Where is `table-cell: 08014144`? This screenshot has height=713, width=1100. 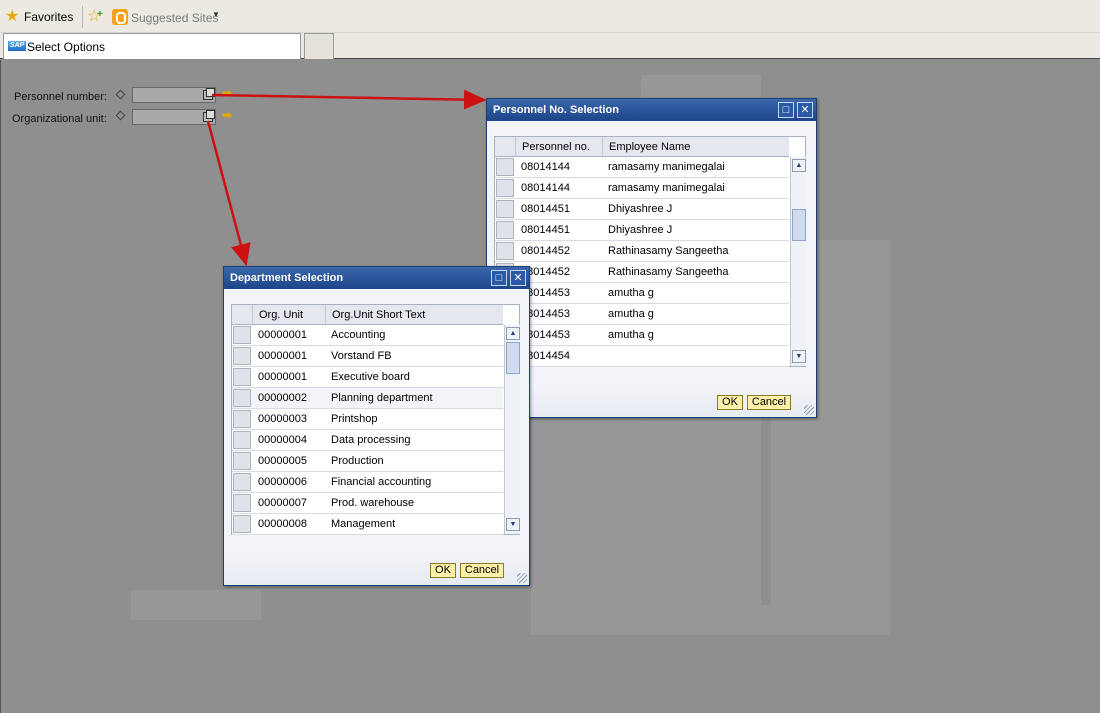
table-cell: 08014144 is located at coordinates (545, 188).